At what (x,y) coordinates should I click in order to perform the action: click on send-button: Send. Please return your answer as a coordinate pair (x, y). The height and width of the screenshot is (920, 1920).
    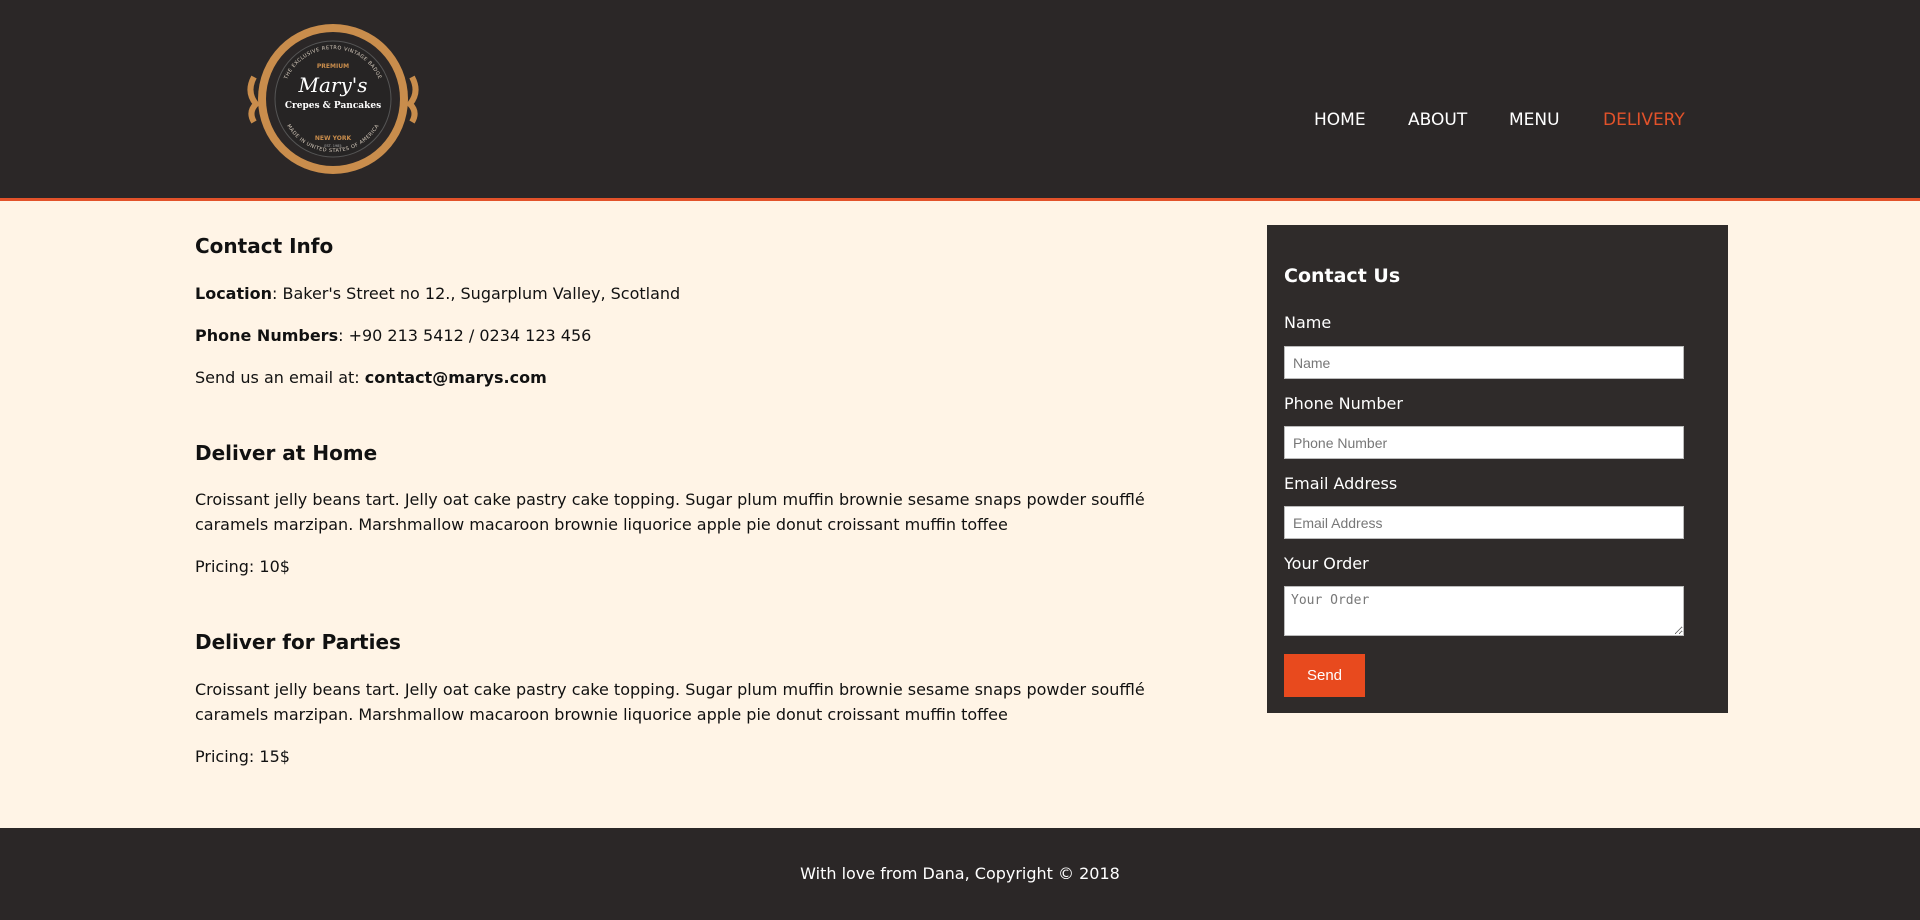
    Looking at the image, I should click on (1324, 675).